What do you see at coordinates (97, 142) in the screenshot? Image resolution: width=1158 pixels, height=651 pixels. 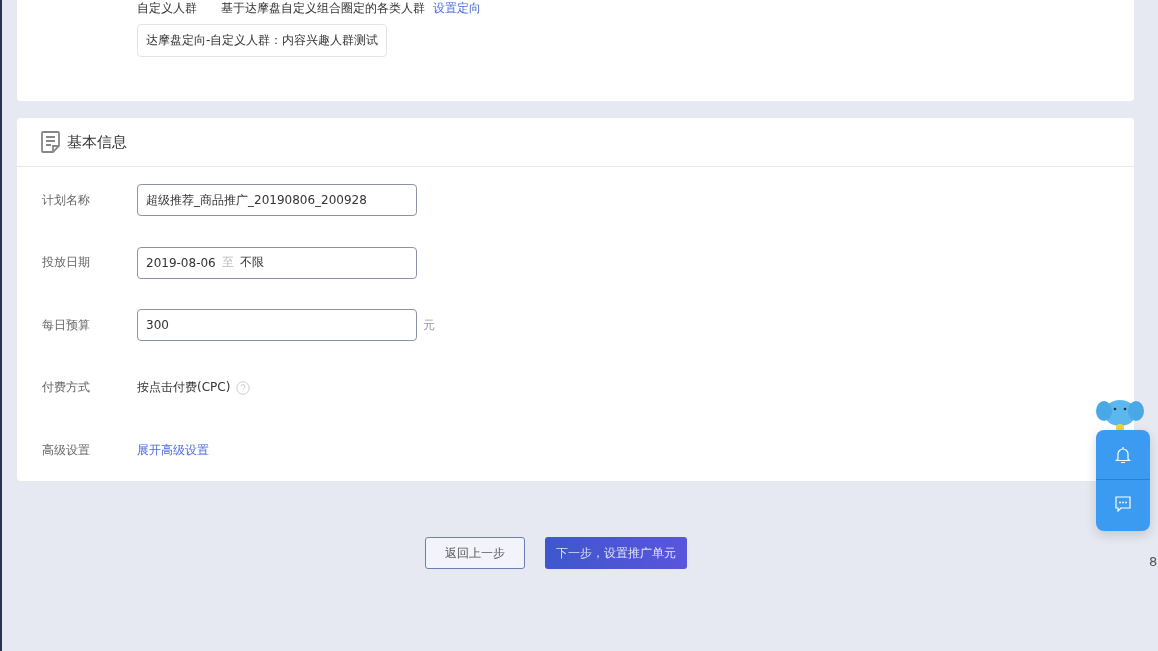 I see `section-title: 基本信息` at bounding box center [97, 142].